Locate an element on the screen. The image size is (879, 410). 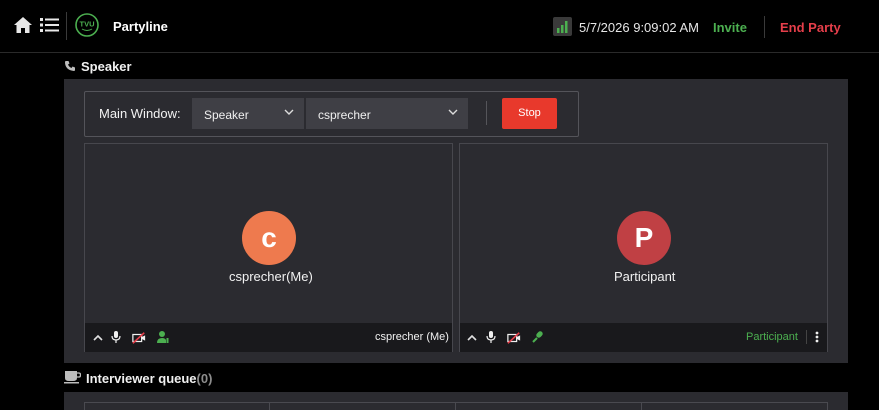
more-options-icon is located at coordinates (817, 337).